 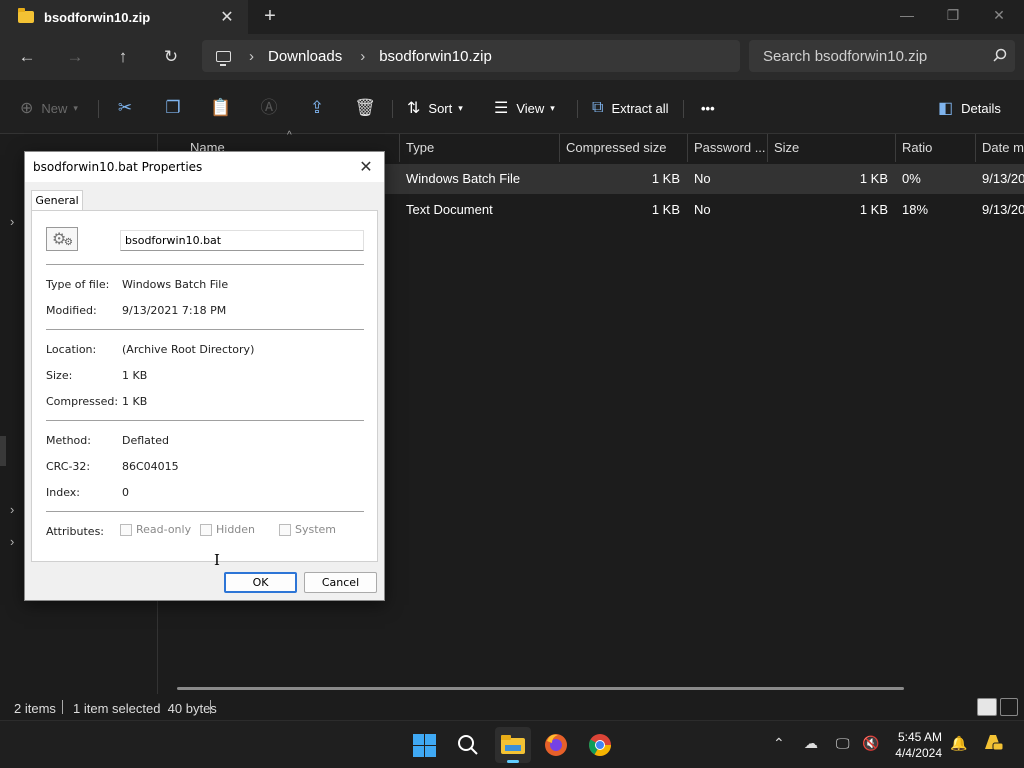 I want to click on tab-general: General, so click(x=57, y=200).